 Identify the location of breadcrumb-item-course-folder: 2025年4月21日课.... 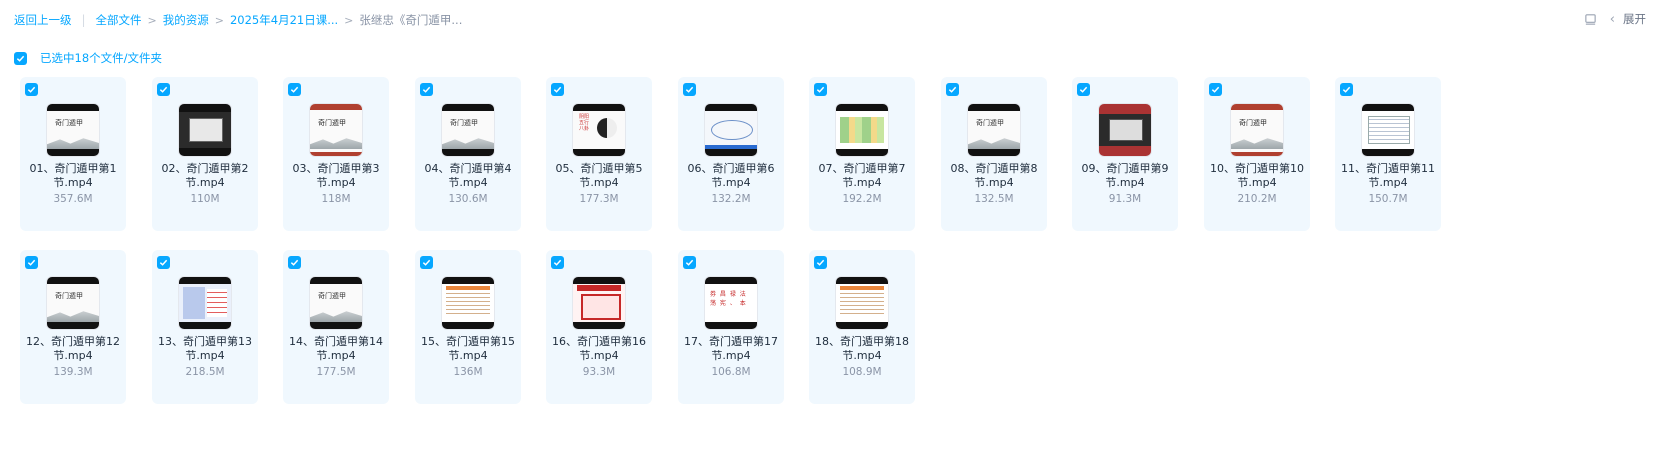
(284, 20).